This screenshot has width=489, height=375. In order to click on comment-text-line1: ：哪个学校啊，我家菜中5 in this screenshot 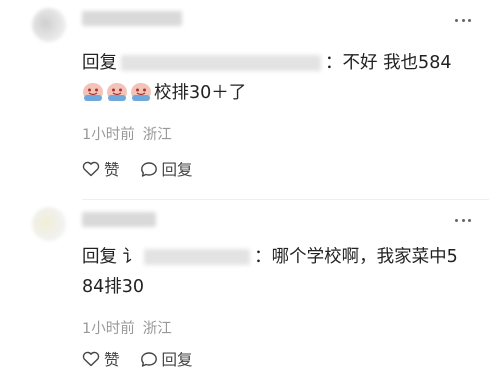, I will do `click(356, 257)`.